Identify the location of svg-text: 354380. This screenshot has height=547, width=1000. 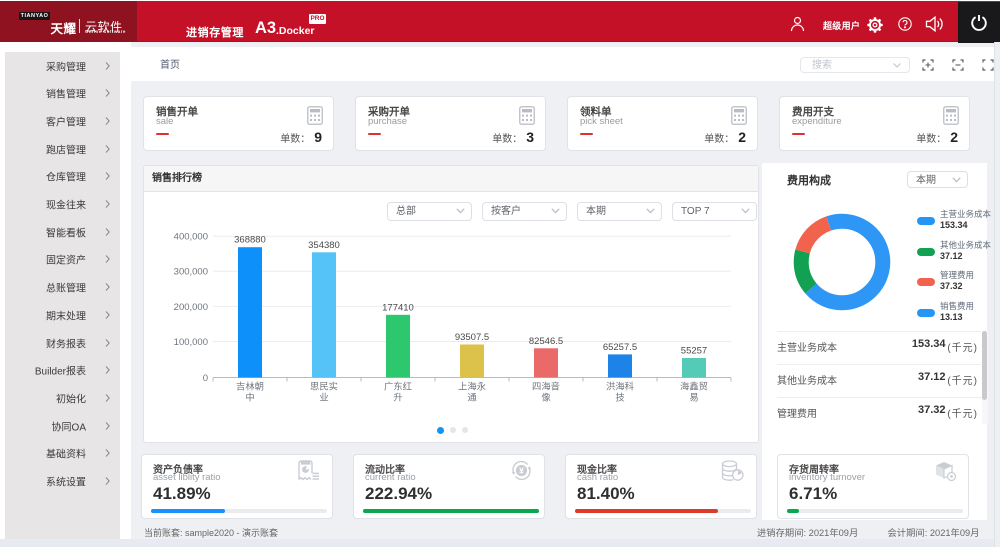
(324, 245).